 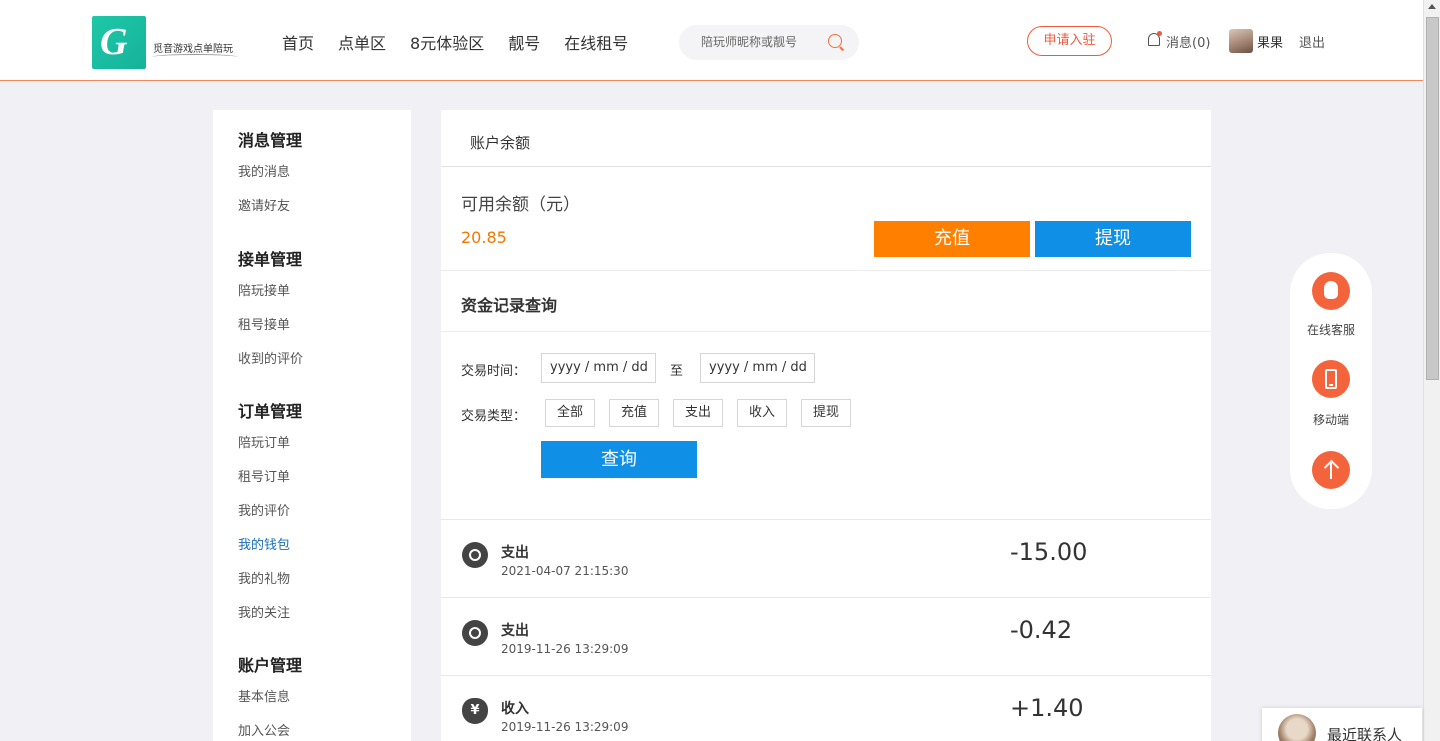 I want to click on sidebar-item-my-messages: 我的消息, so click(x=270, y=173).